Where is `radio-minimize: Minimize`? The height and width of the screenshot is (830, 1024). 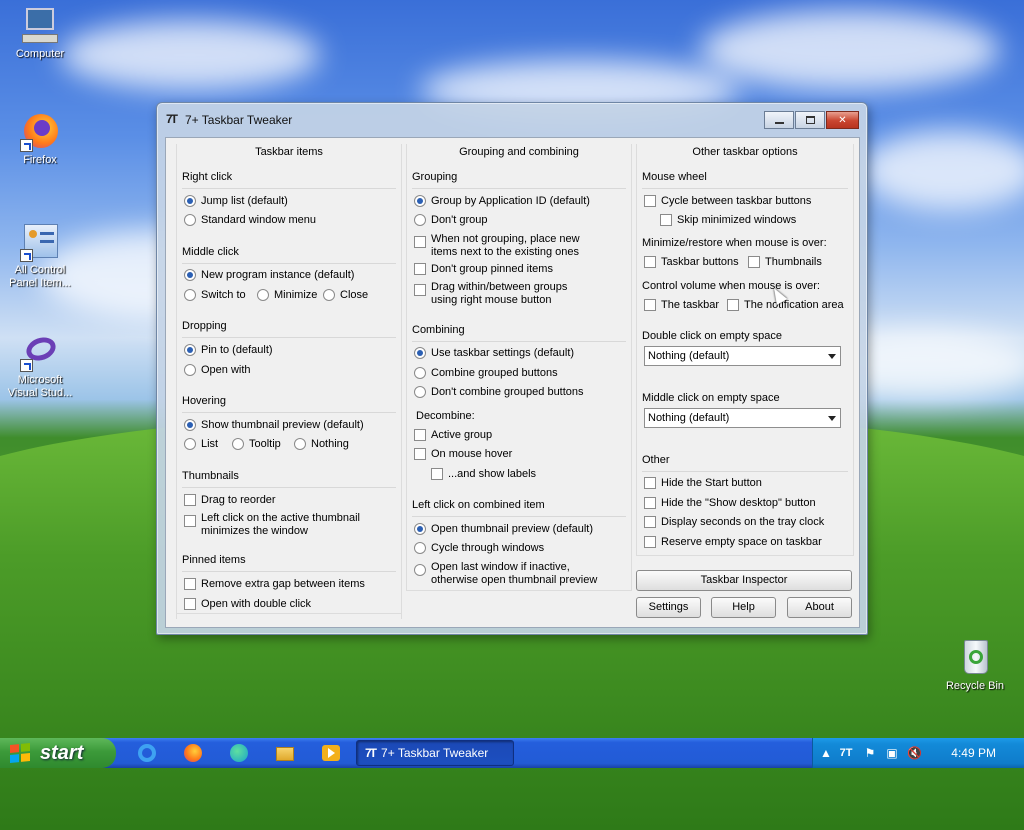
radio-minimize: Minimize is located at coordinates (287, 295).